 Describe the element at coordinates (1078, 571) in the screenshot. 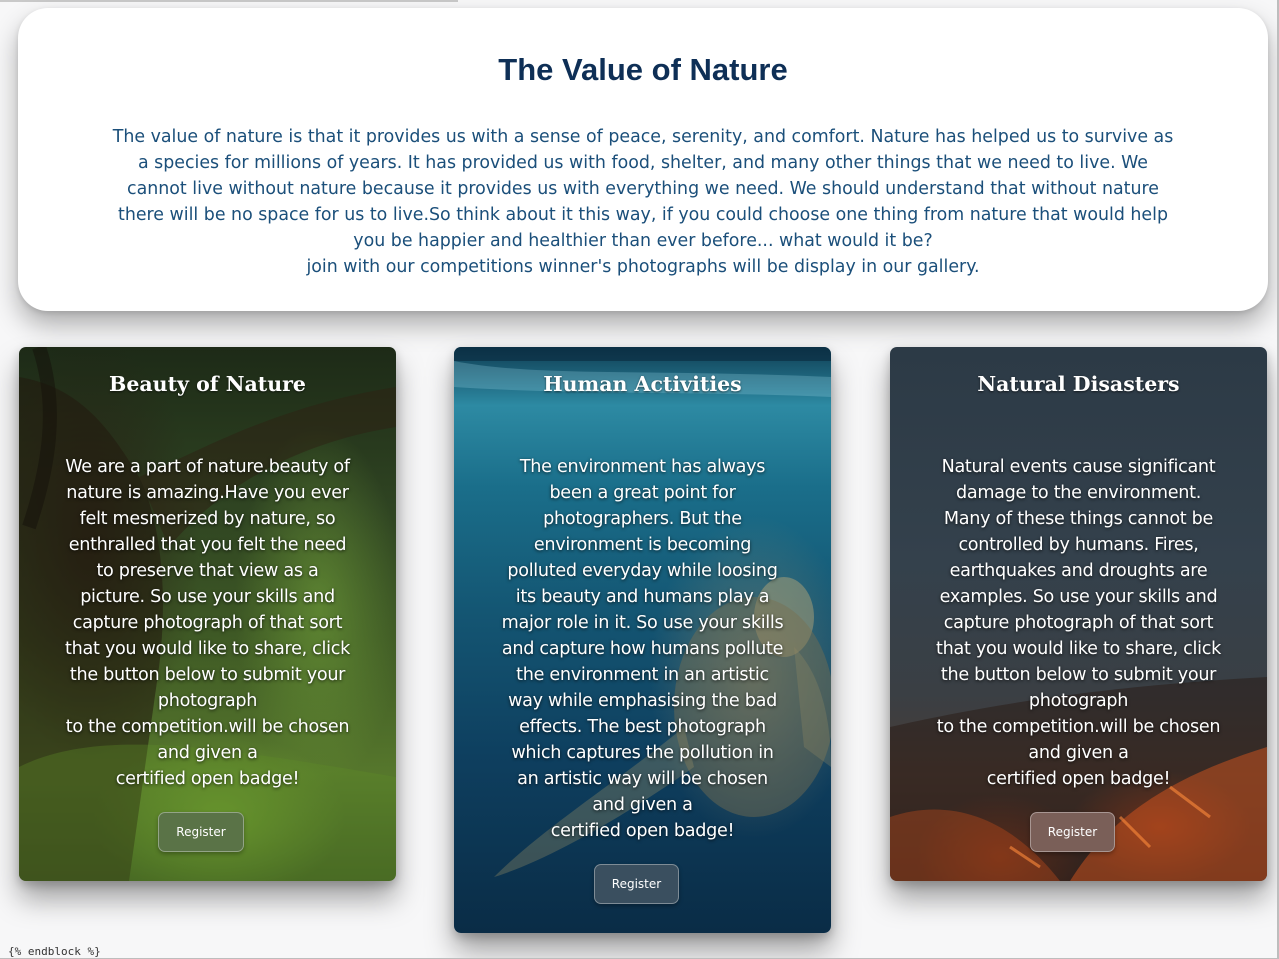

I see `card-line: earthquakes and droughts are` at that location.